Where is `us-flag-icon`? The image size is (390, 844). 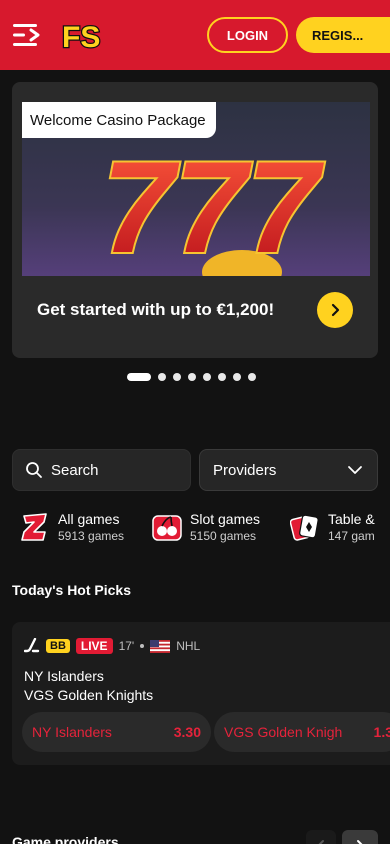 us-flag-icon is located at coordinates (160, 646).